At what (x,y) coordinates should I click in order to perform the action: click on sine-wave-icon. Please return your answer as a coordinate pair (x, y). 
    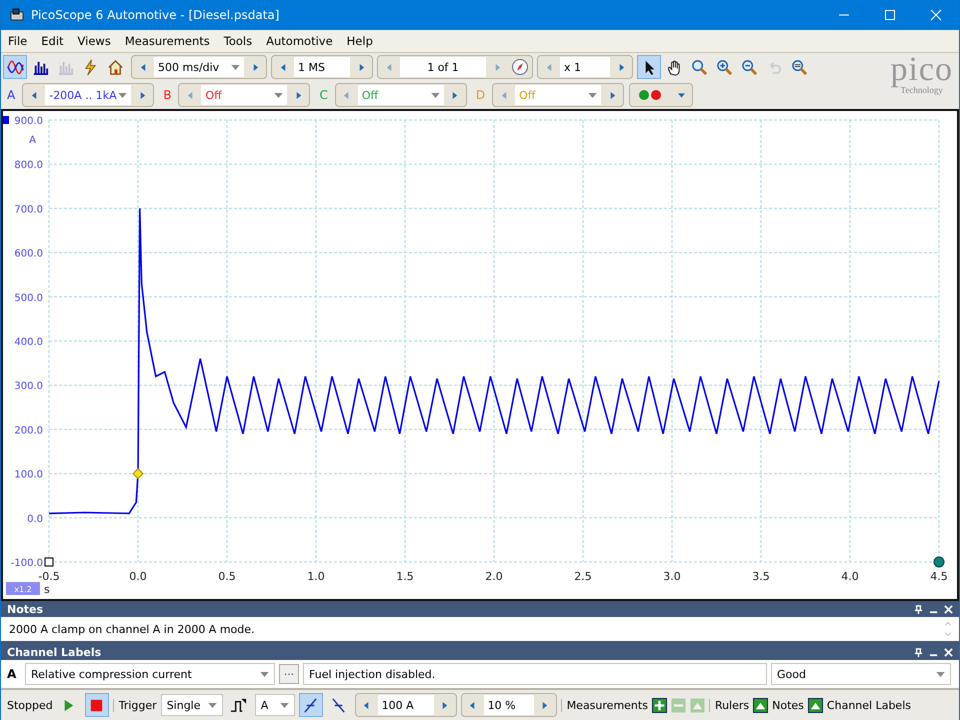
    Looking at the image, I should click on (15, 67).